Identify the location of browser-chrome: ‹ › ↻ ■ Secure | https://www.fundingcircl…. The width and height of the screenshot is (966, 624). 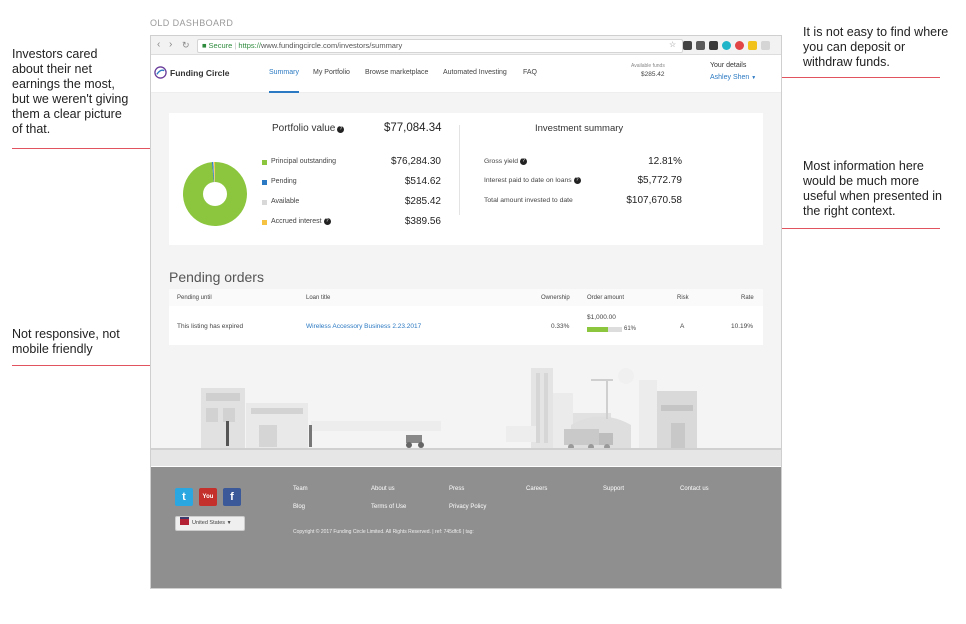
(466, 45).